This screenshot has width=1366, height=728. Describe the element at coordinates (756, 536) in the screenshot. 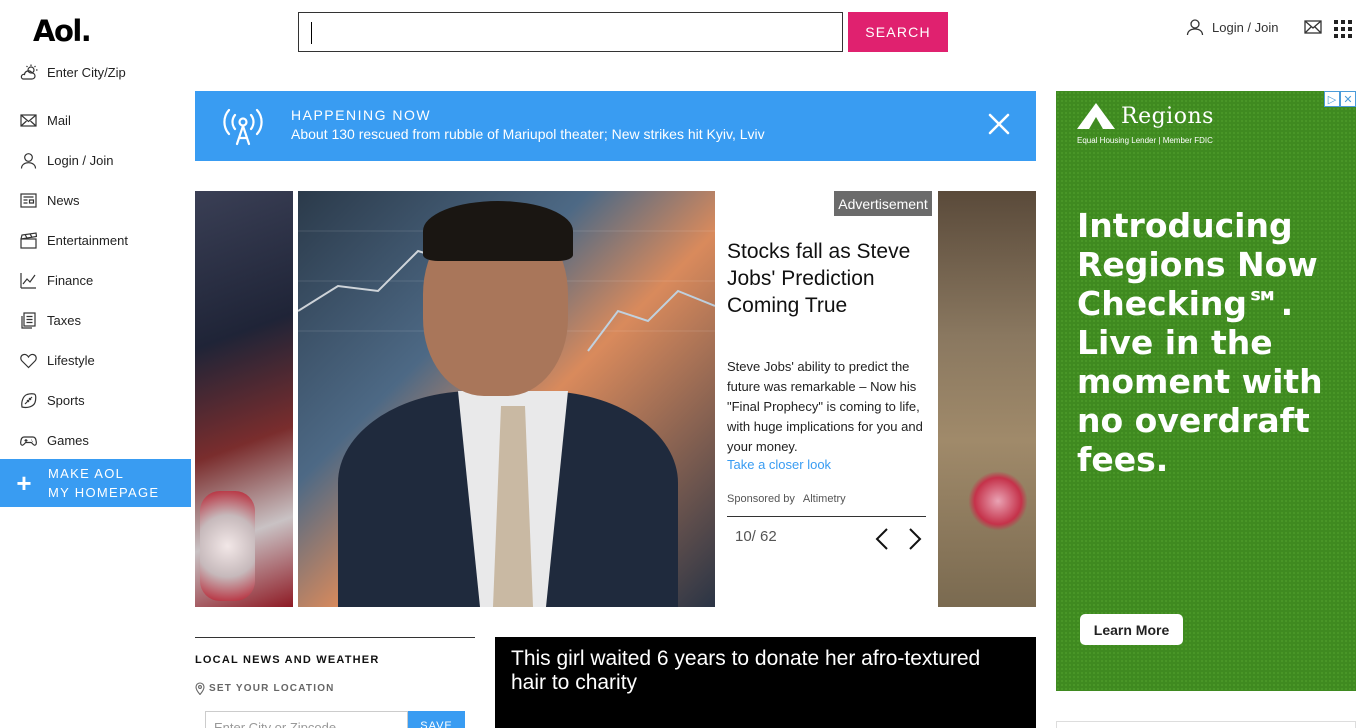

I see `slide-counter: 10/ 62` at that location.